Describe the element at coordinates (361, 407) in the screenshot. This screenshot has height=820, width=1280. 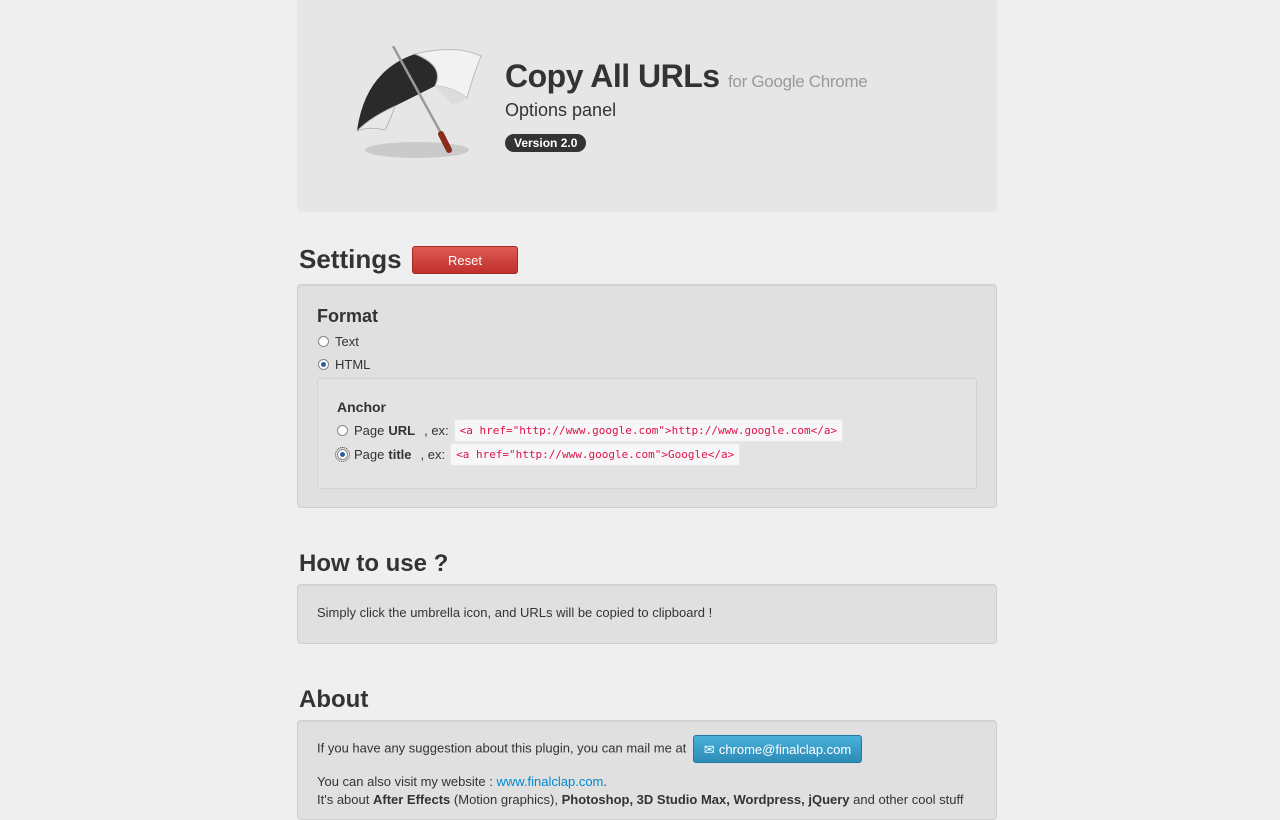
I see `anchor-label: Anchor` at that location.